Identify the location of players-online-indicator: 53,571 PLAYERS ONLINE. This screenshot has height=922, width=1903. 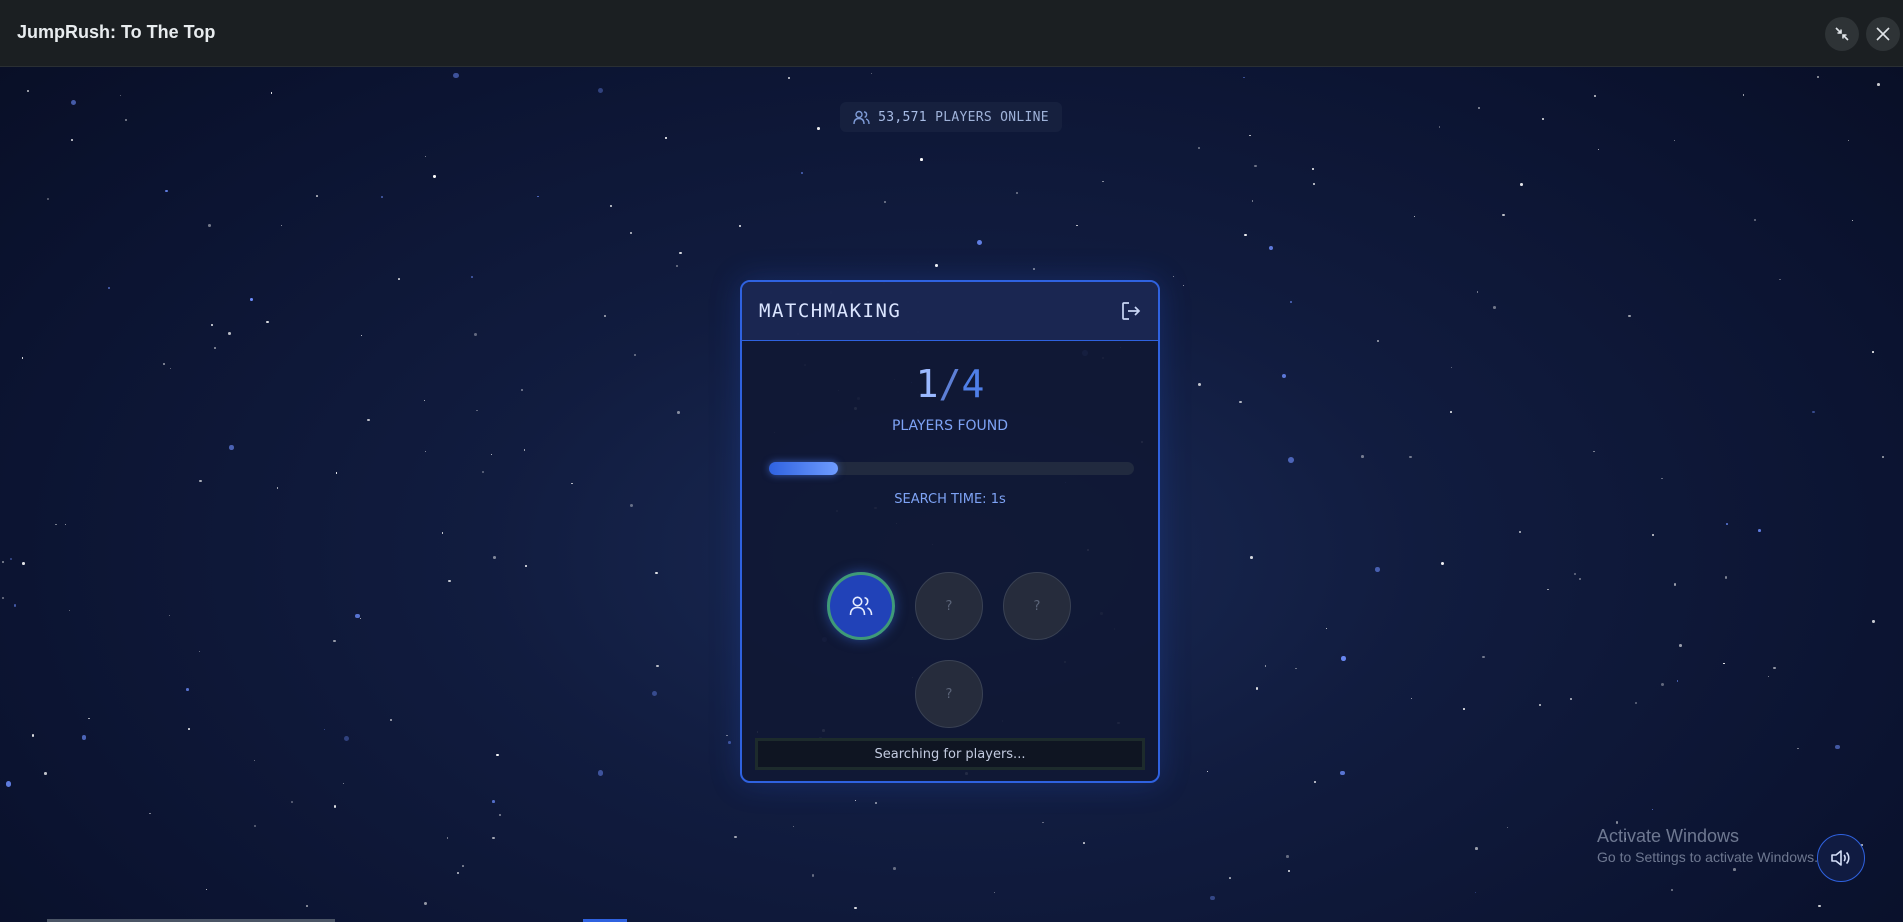
(951, 117).